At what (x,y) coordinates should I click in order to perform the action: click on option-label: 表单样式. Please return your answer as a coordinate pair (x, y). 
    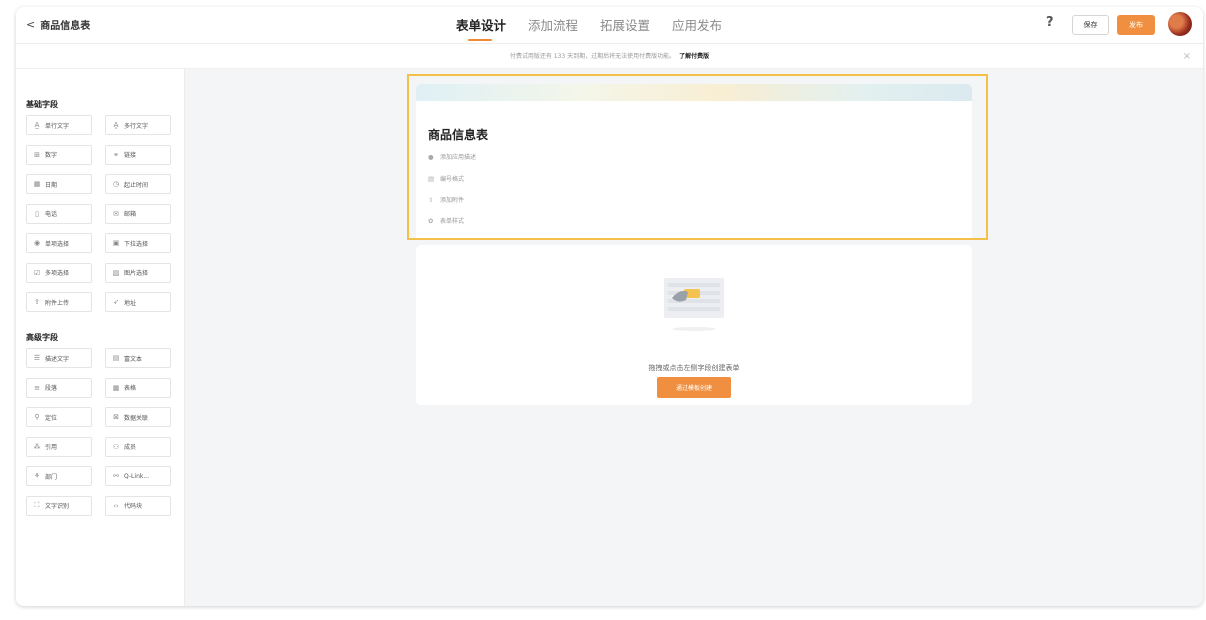
    Looking at the image, I should click on (452, 221).